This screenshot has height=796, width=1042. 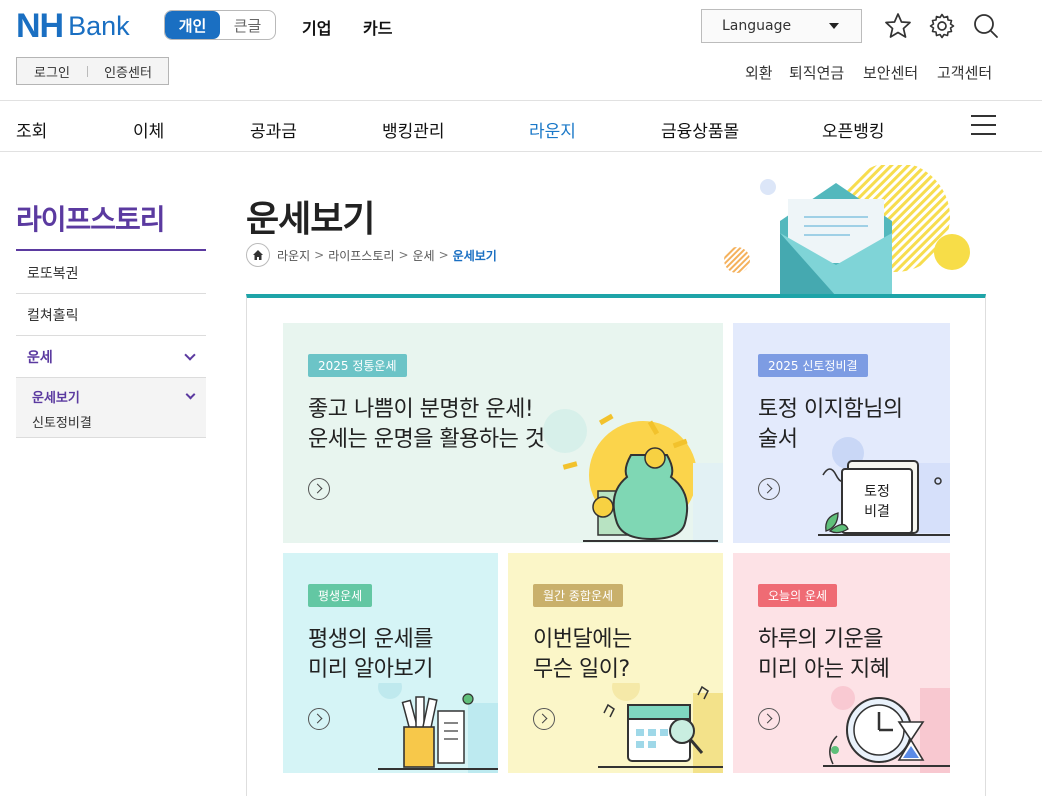 What do you see at coordinates (31, 129) in the screenshot?
I see `gnb-item-inquiry: 조회` at bounding box center [31, 129].